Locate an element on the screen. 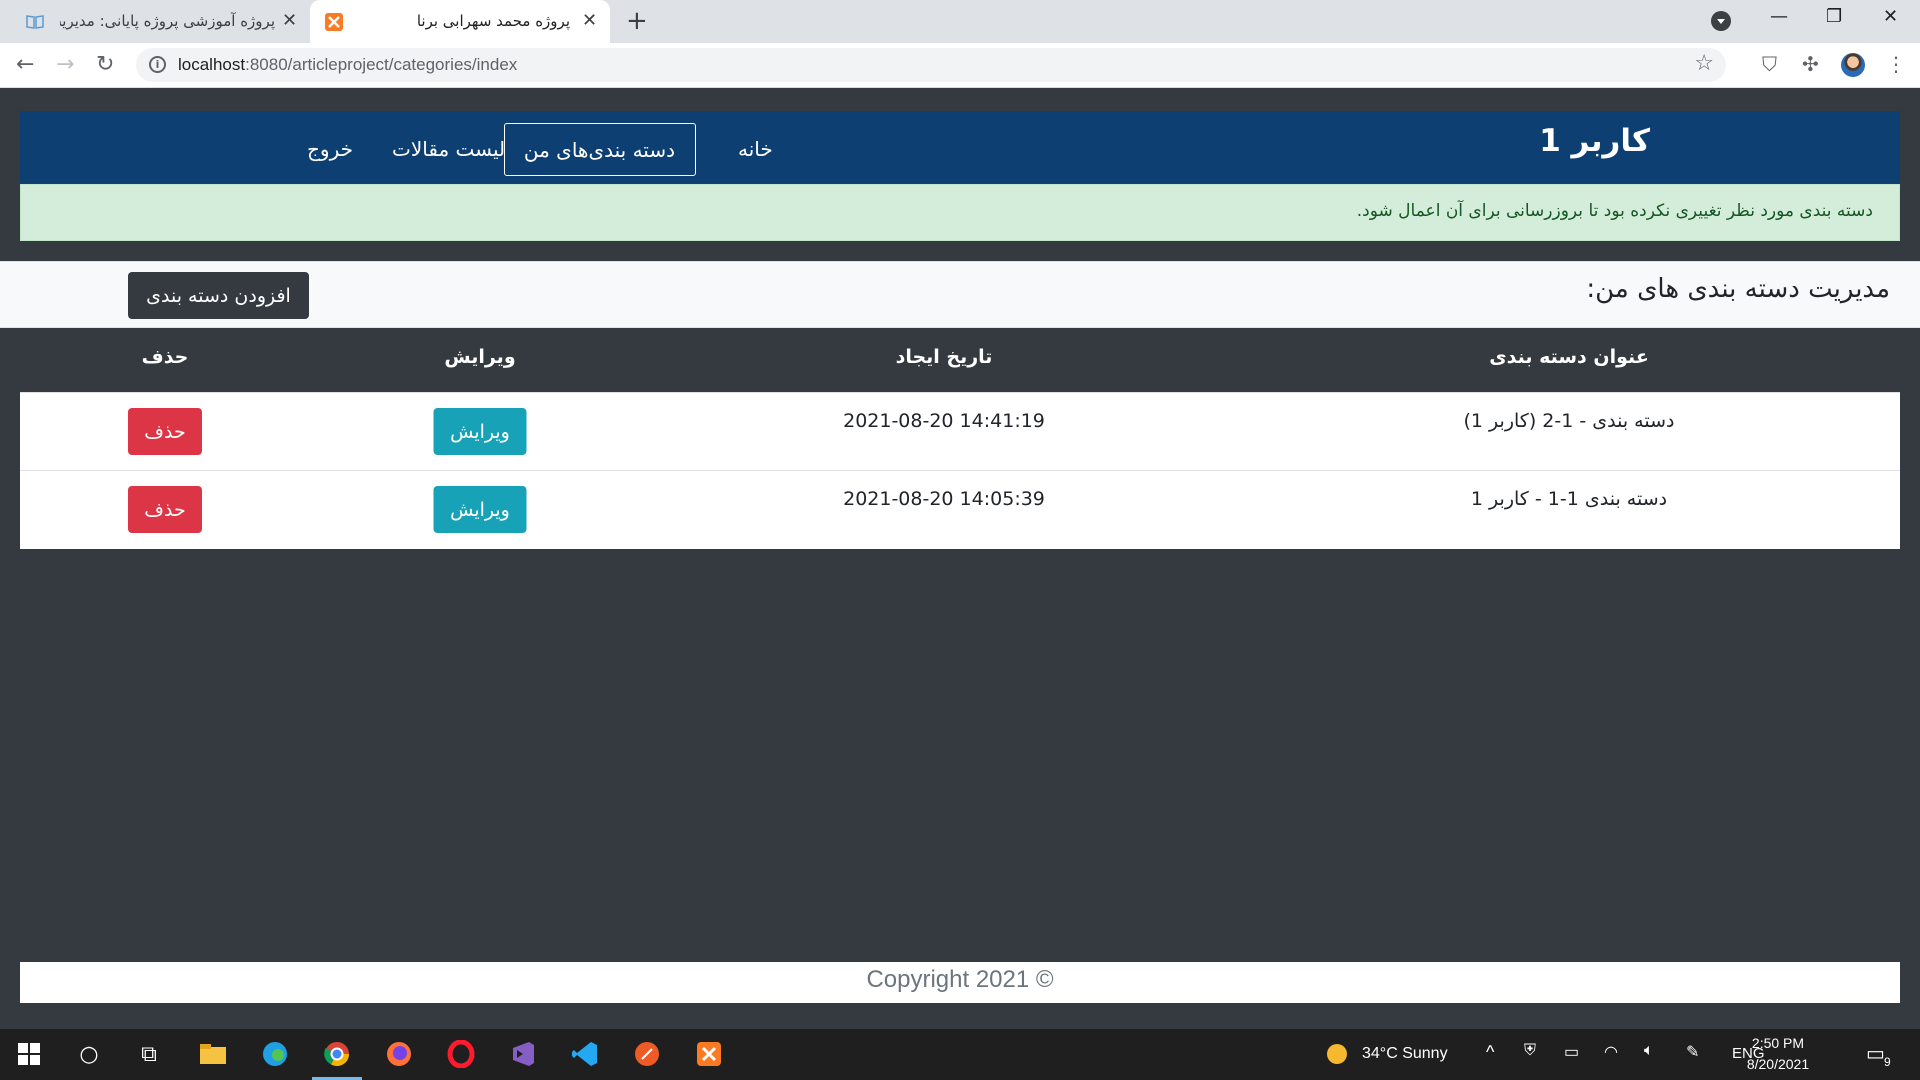  table-header: عنوان دسته بندی تاریخ ایجاد ویرایش حذف is located at coordinates (960, 360).